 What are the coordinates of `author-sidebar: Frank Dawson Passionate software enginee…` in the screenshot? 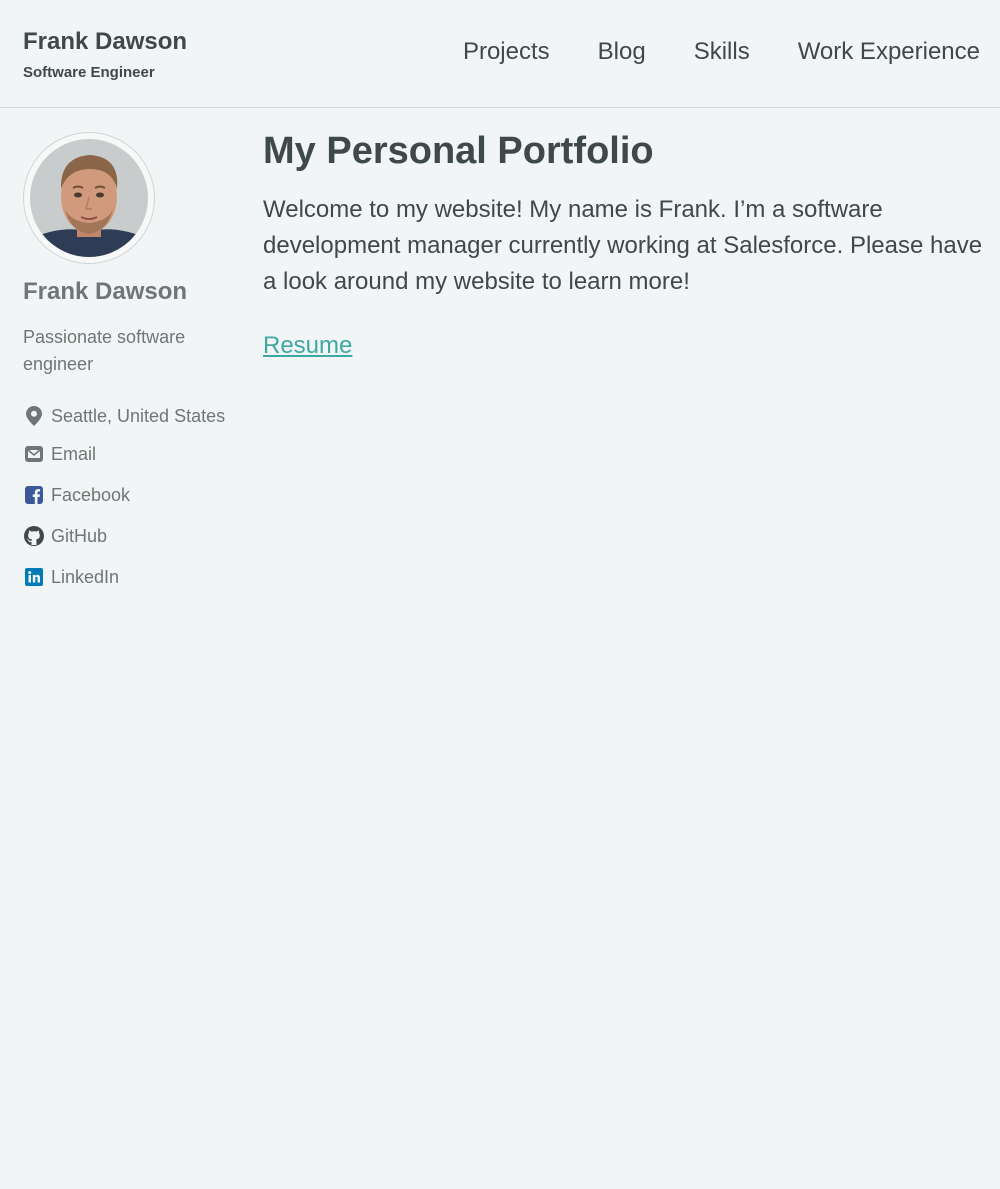 It's located at (130, 369).